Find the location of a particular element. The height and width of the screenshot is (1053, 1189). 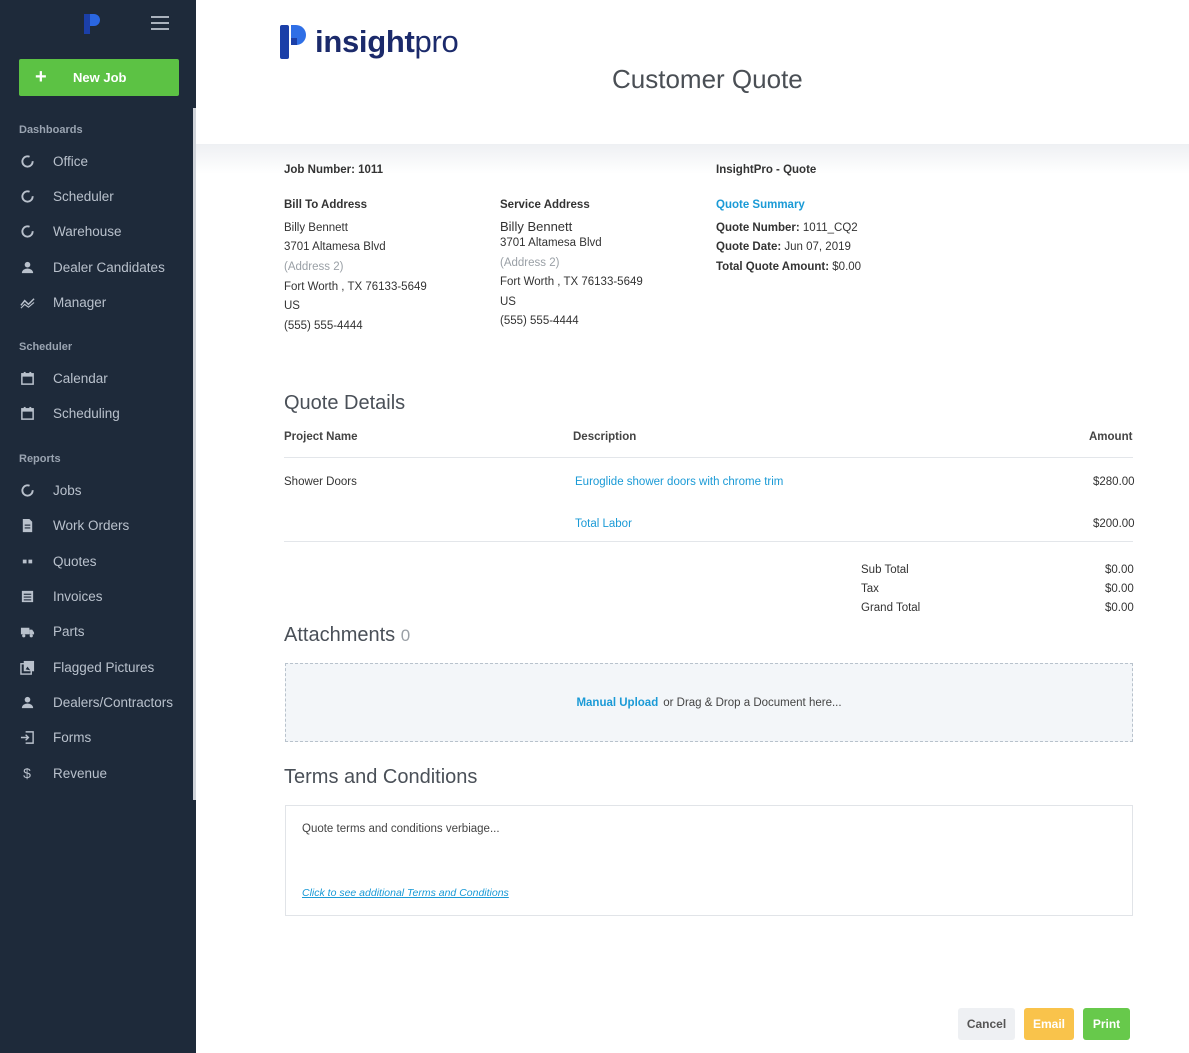

sidebar-item-dealers-contractors: Dealers/Contractors is located at coordinates (104, 702).